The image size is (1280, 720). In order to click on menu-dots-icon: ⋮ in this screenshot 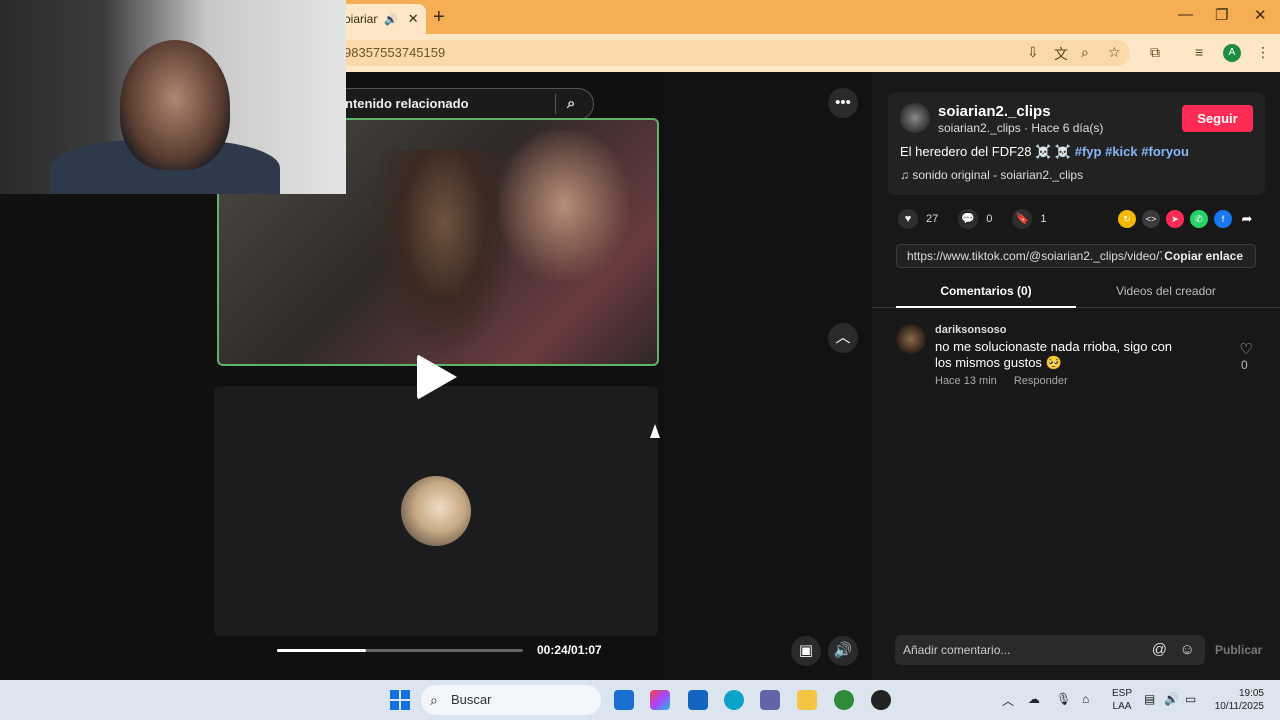, I will do `click(1263, 52)`.